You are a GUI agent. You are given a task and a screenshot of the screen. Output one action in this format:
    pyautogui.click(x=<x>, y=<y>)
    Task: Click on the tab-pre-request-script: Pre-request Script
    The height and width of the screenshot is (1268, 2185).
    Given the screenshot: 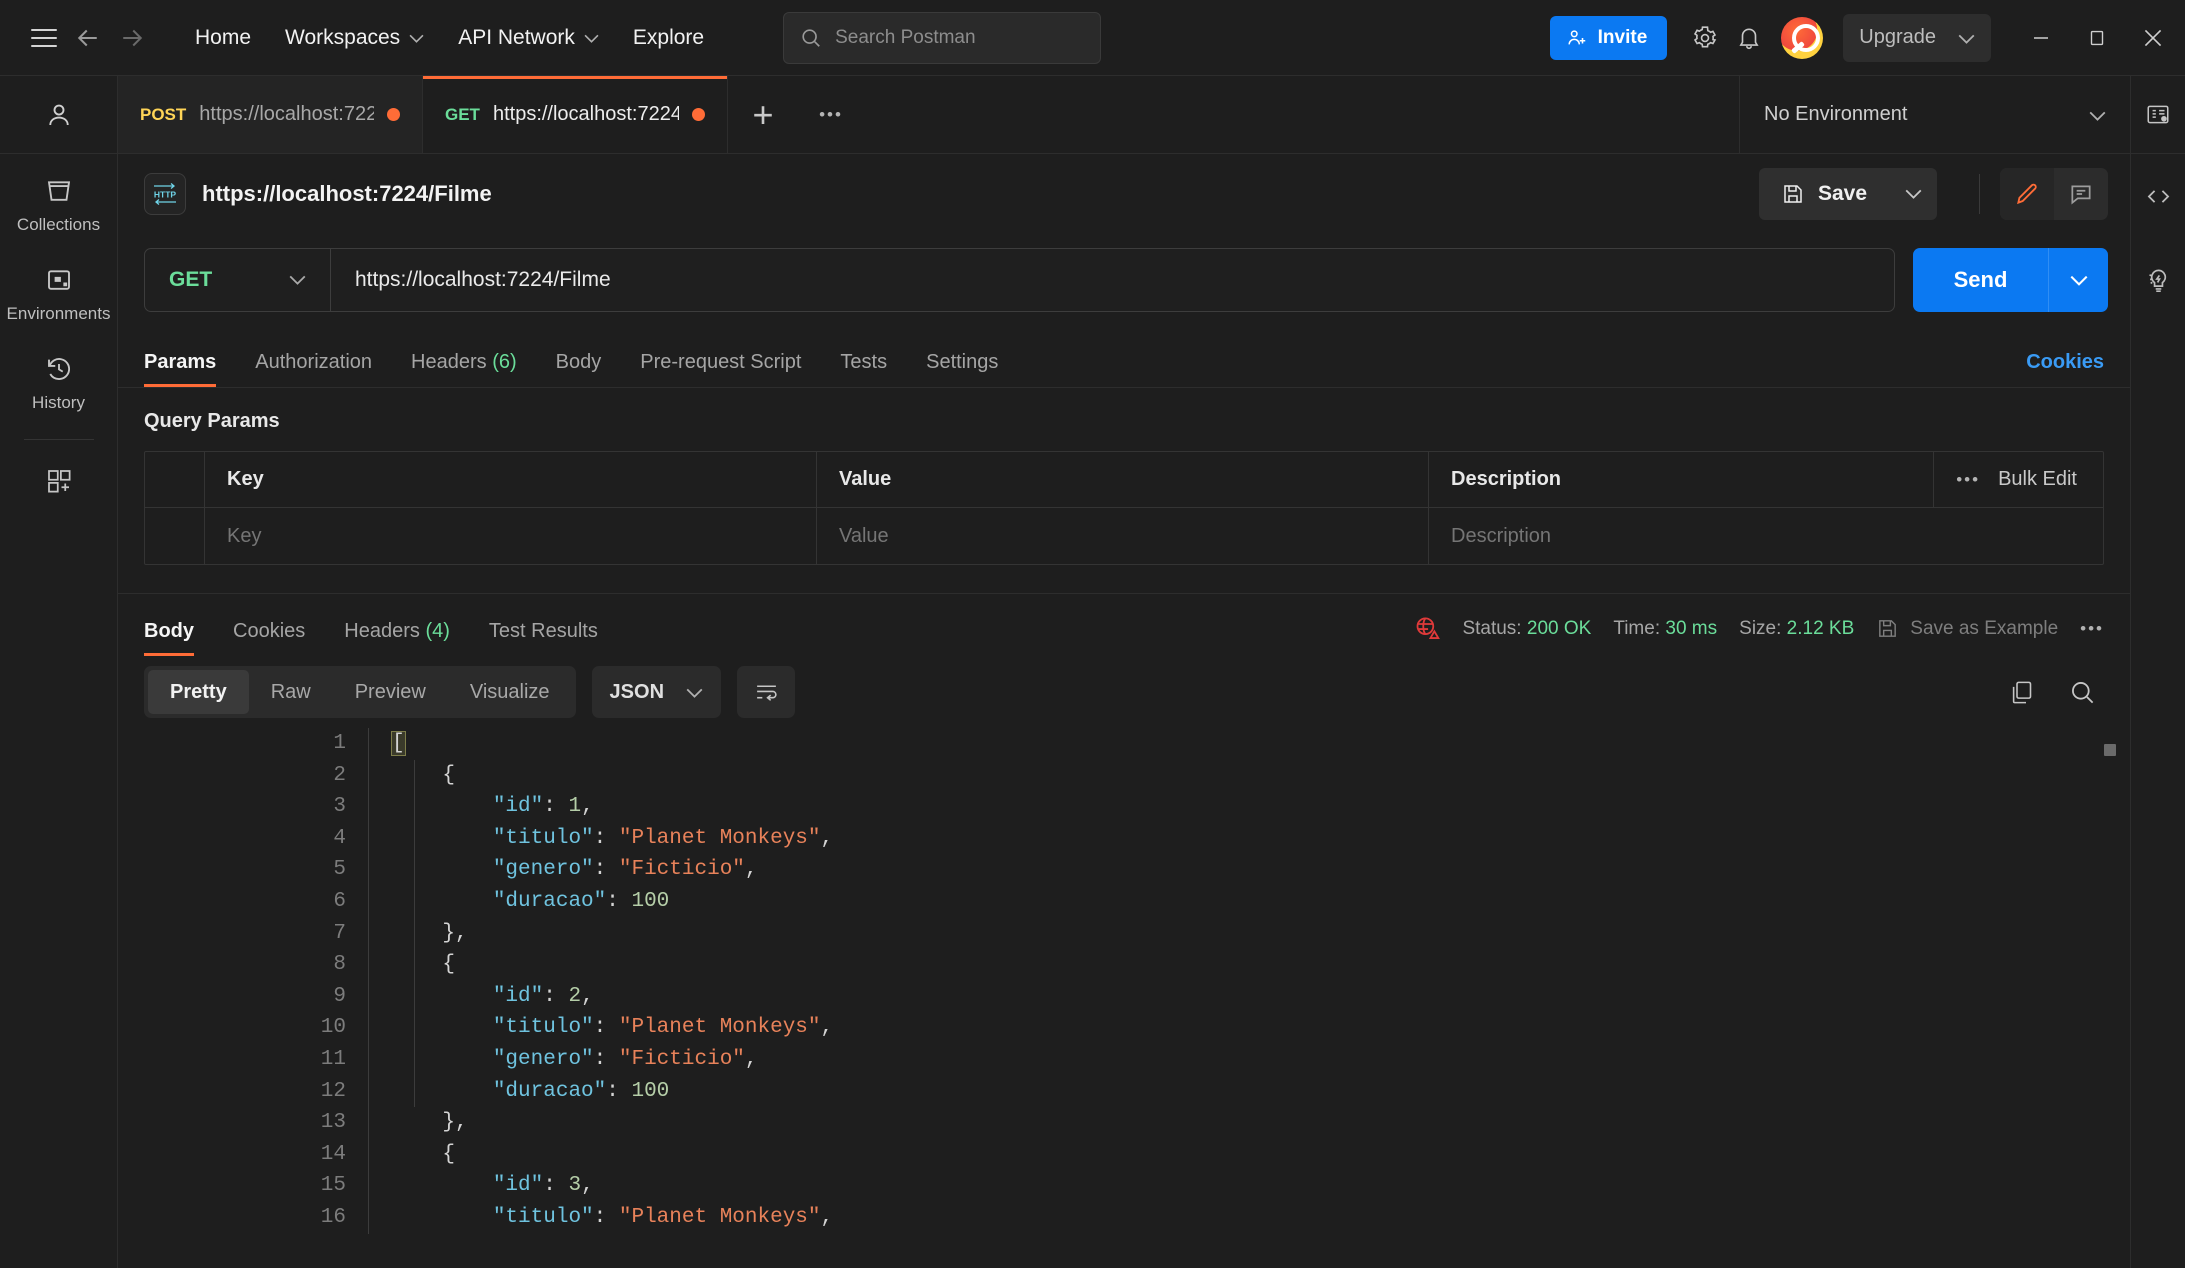 What is the action you would take?
    pyautogui.click(x=720, y=369)
    